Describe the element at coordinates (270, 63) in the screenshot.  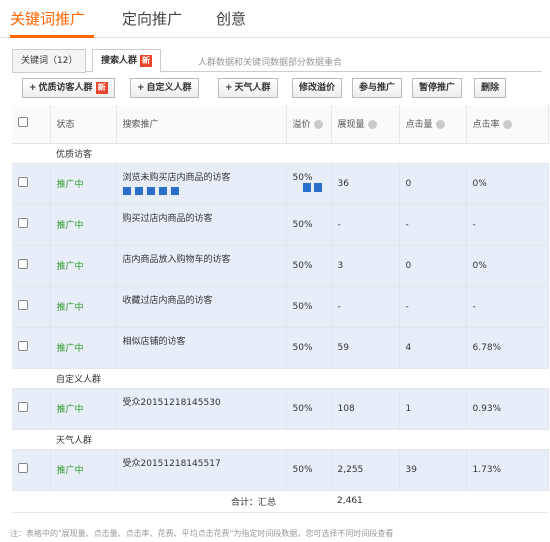
I see `overlap-note: 人群数据和关键词数据部分数据重合` at that location.